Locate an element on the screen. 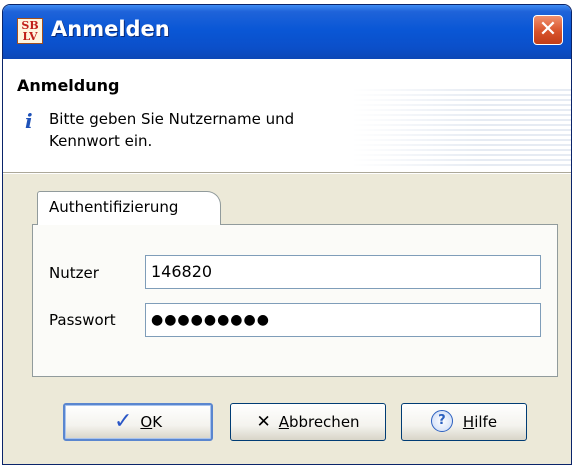 The width and height of the screenshot is (575, 467). window-title: Anmelden is located at coordinates (110, 29).